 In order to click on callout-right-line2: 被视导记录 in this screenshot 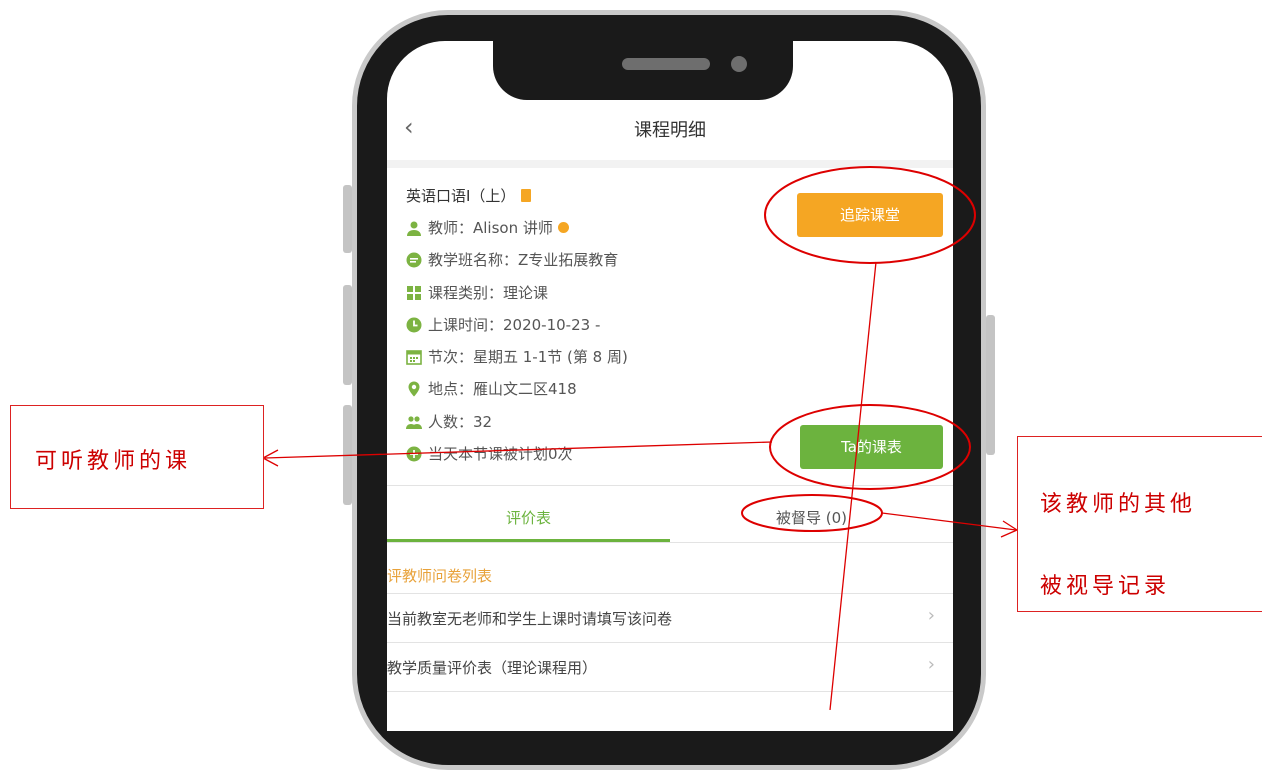, I will do `click(1105, 586)`.